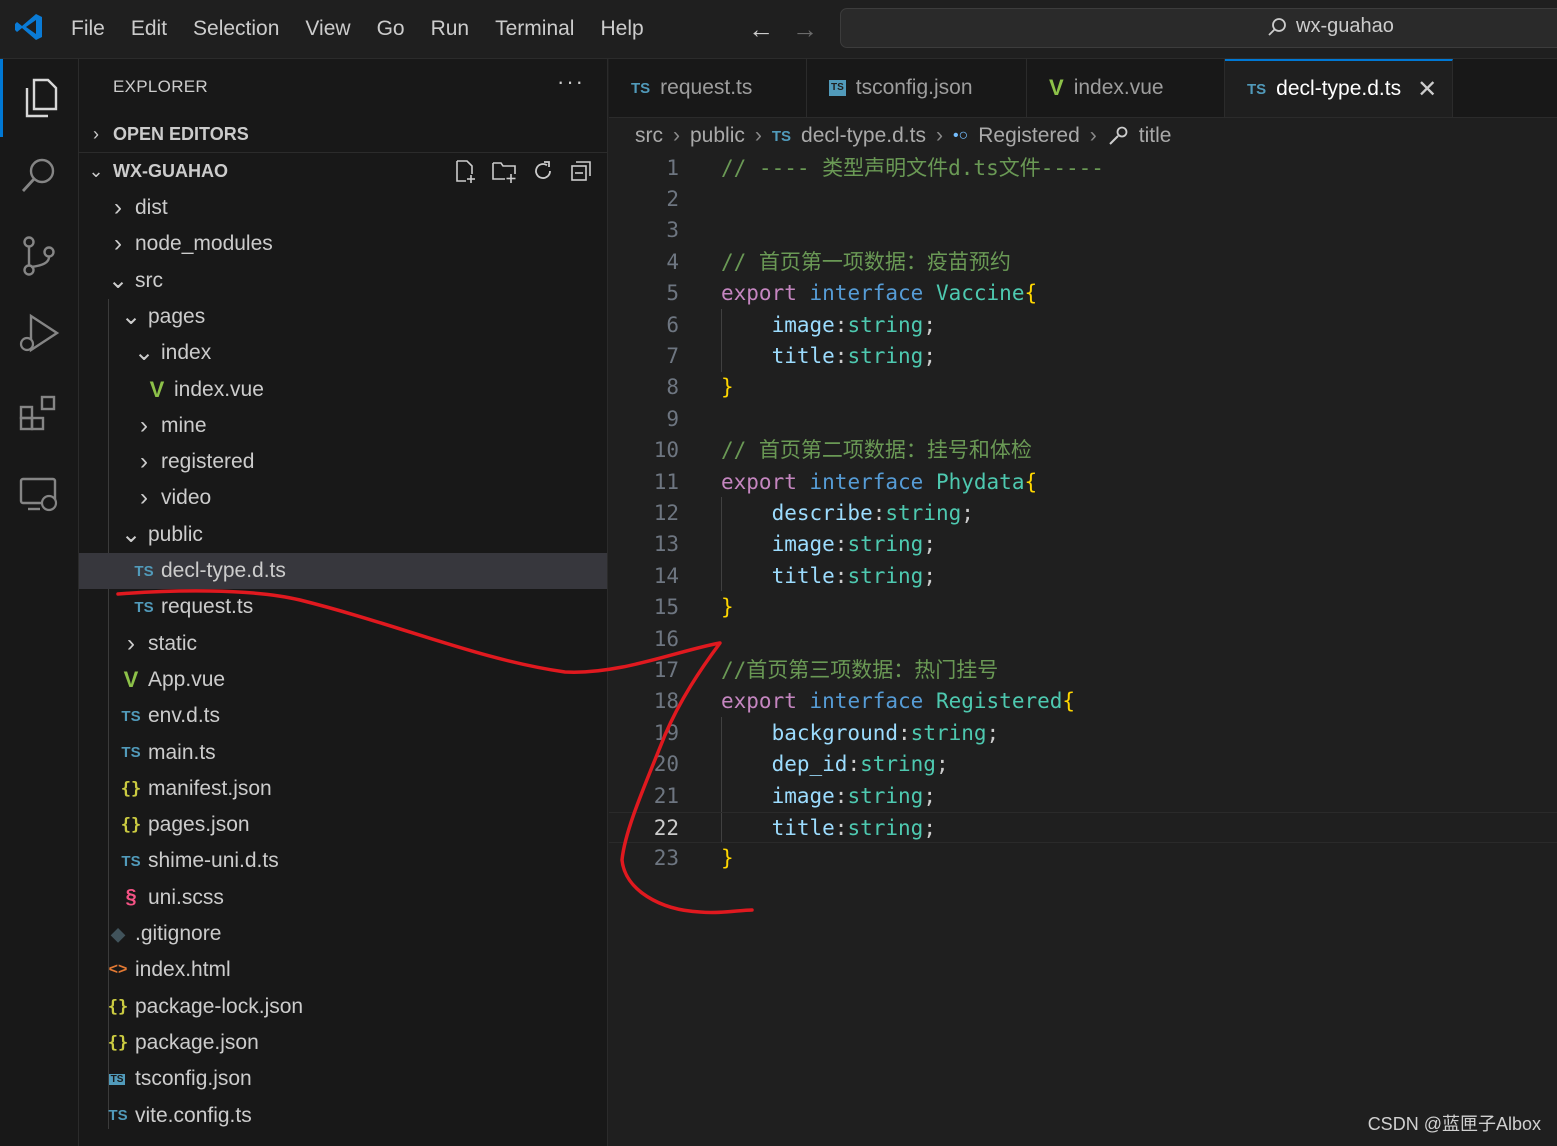 The image size is (1557, 1146). Describe the element at coordinates (343, 317) in the screenshot. I see `tree-item: ⌄ pages` at that location.